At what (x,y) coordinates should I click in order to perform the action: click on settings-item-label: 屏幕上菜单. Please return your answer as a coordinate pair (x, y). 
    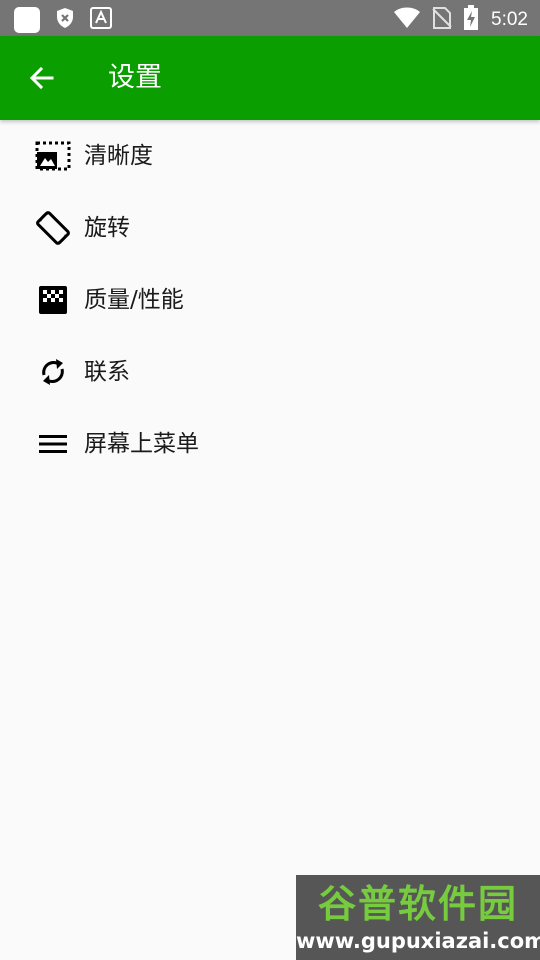
    Looking at the image, I should click on (141, 444).